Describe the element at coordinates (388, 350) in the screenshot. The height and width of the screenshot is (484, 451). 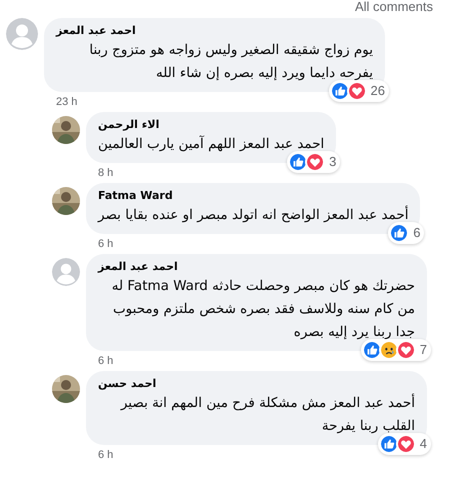
I see `sad-face-icon` at that location.